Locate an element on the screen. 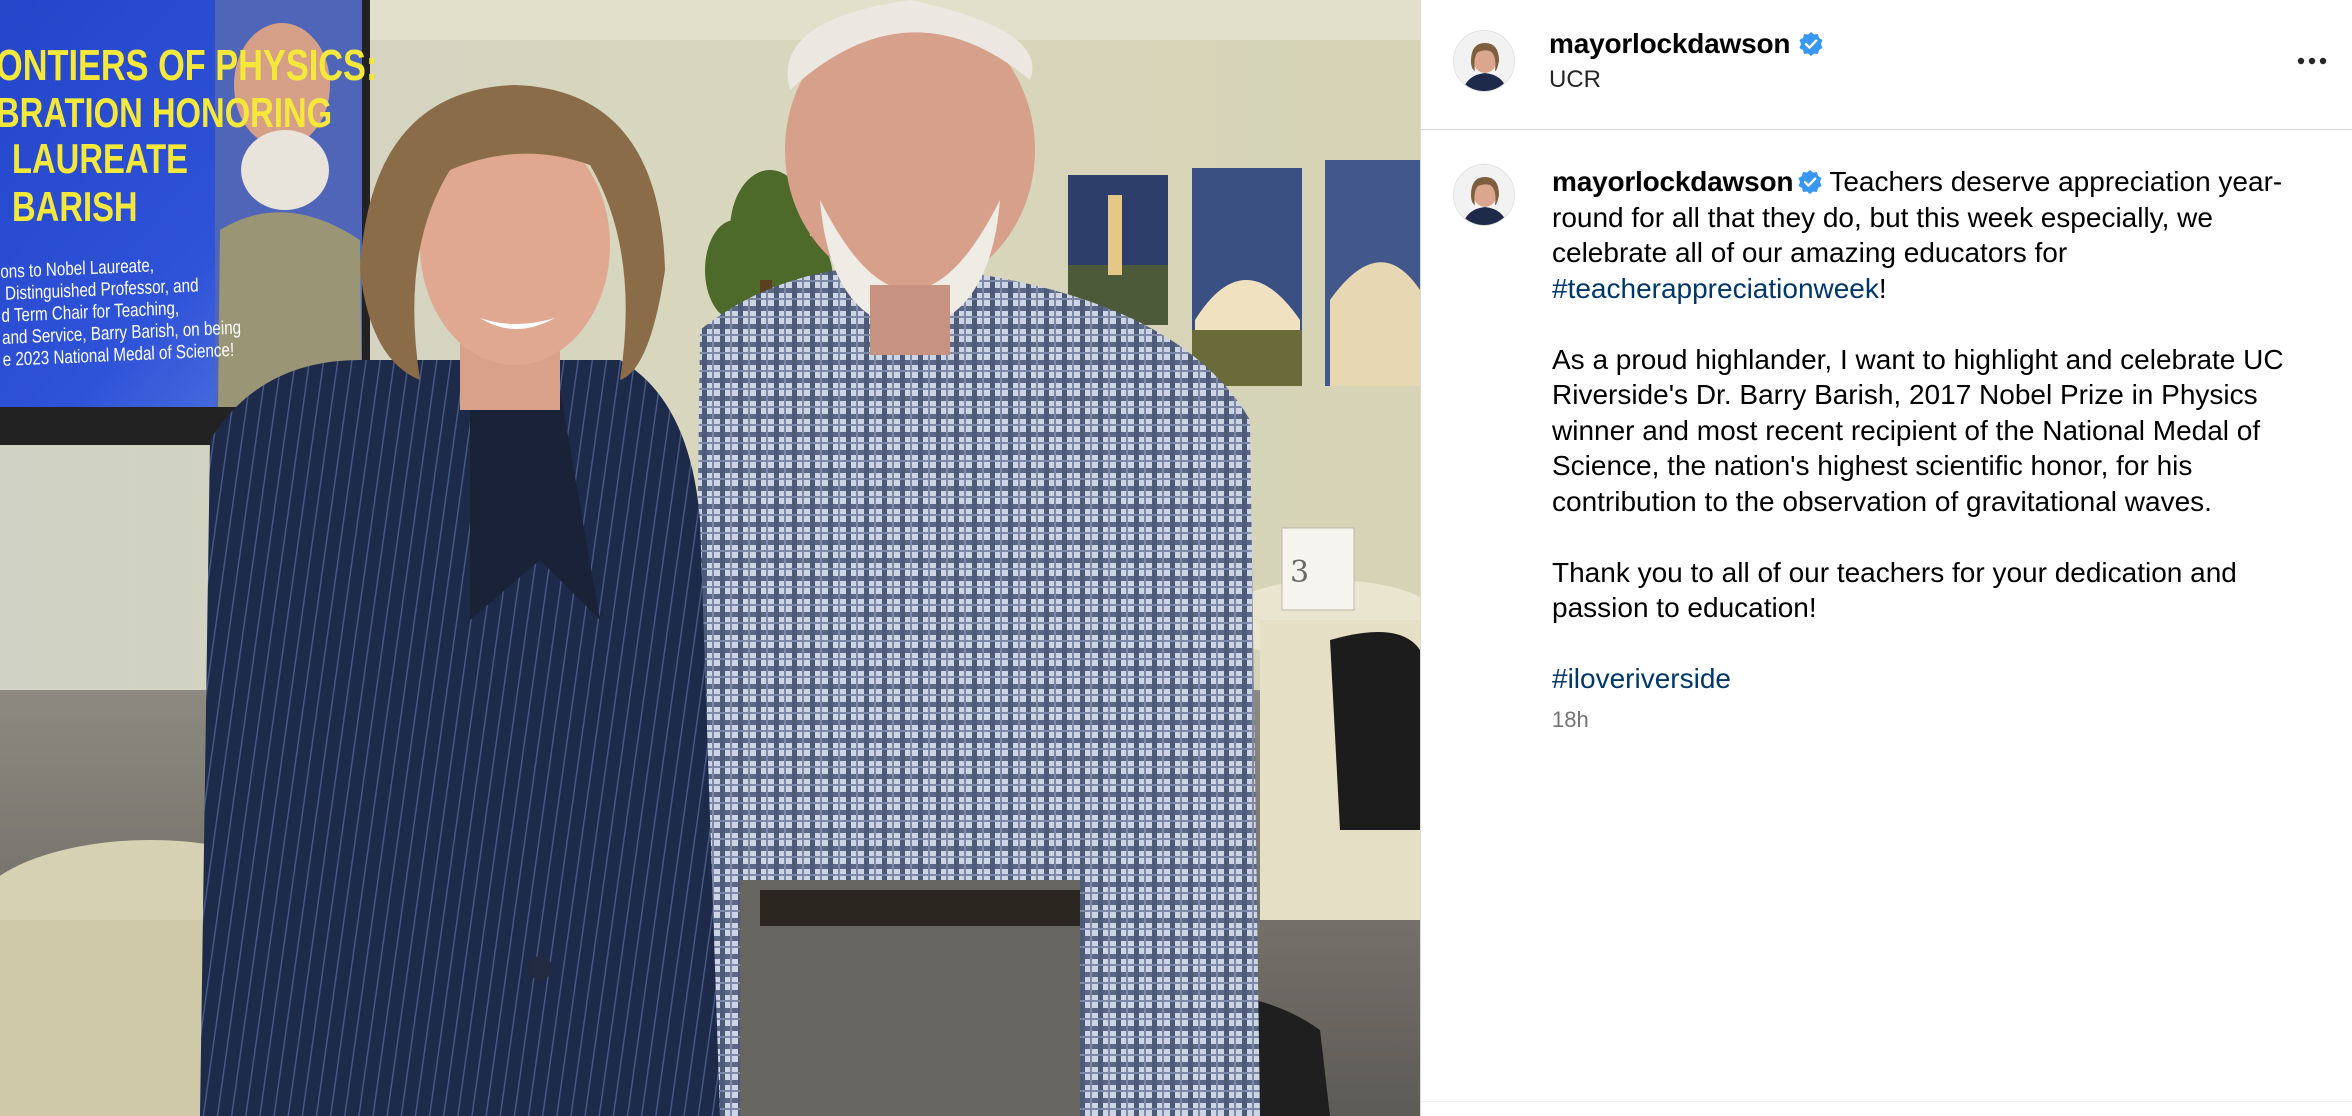 The width and height of the screenshot is (2352, 1116). post-header: mayorlockdawson UCR is located at coordinates (1886, 65).